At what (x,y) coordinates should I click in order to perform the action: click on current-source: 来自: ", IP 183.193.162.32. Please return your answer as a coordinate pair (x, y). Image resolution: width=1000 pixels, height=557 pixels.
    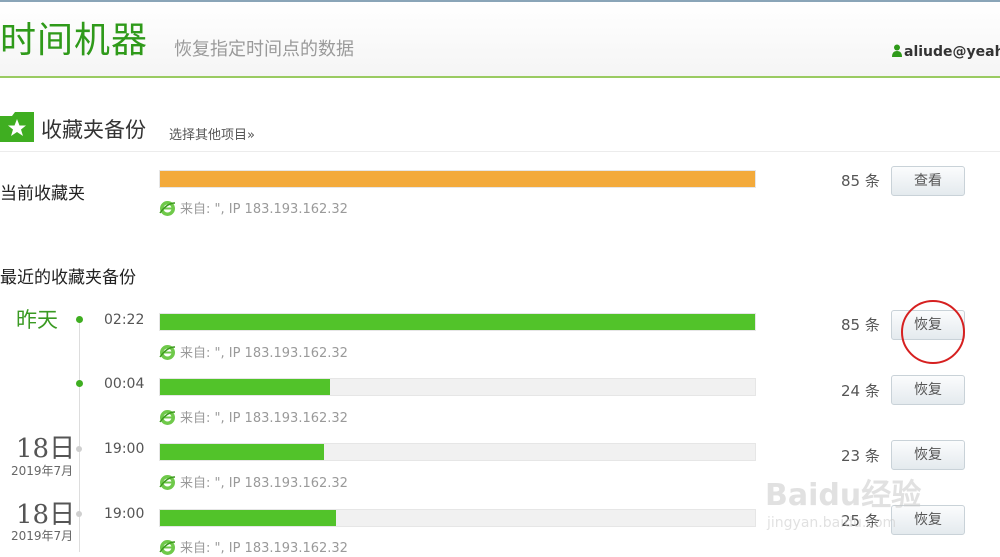
    Looking at the image, I should click on (253, 207).